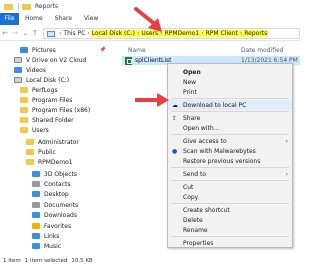 The image size is (320, 267). What do you see at coordinates (9, 19) in the screenshot?
I see `tab-file: File` at bounding box center [9, 19].